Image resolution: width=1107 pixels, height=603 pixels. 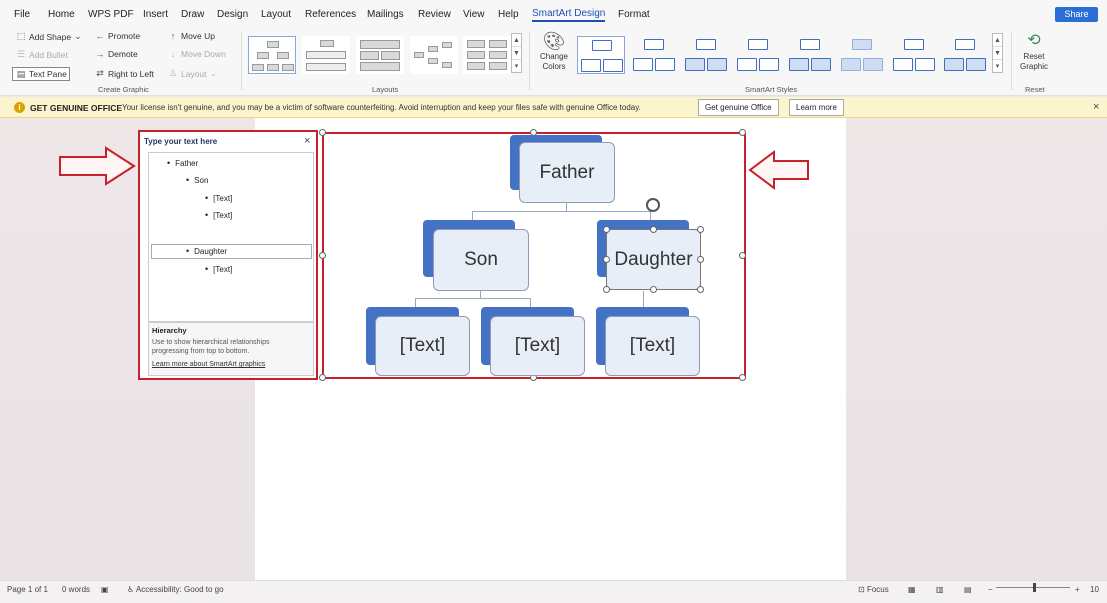 What do you see at coordinates (48, 54) in the screenshot?
I see `add-bullet-label: Add Bullet` at bounding box center [48, 54].